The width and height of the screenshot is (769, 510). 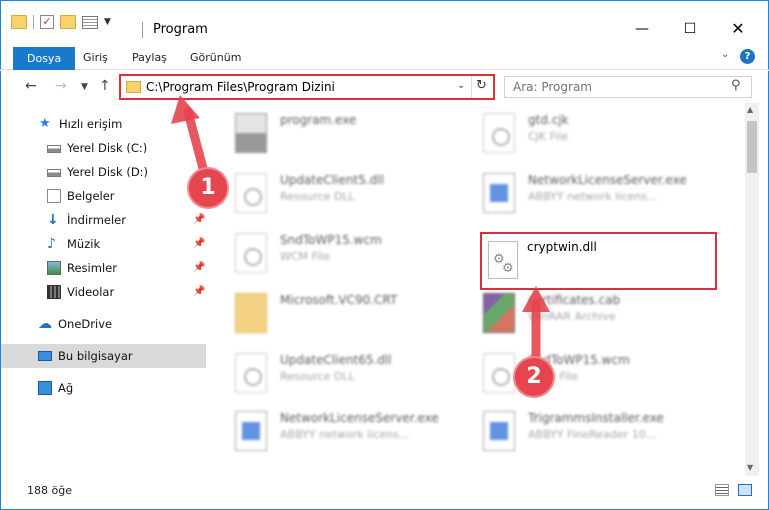 I want to click on sidebar-item-network: Ağ, so click(x=103, y=388).